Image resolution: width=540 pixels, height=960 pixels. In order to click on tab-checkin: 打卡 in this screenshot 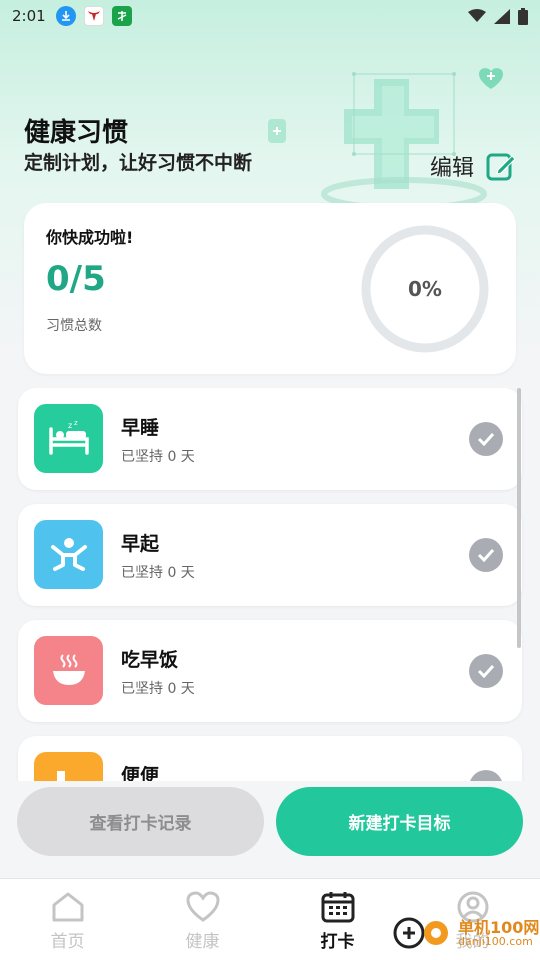, I will do `click(337, 919)`.